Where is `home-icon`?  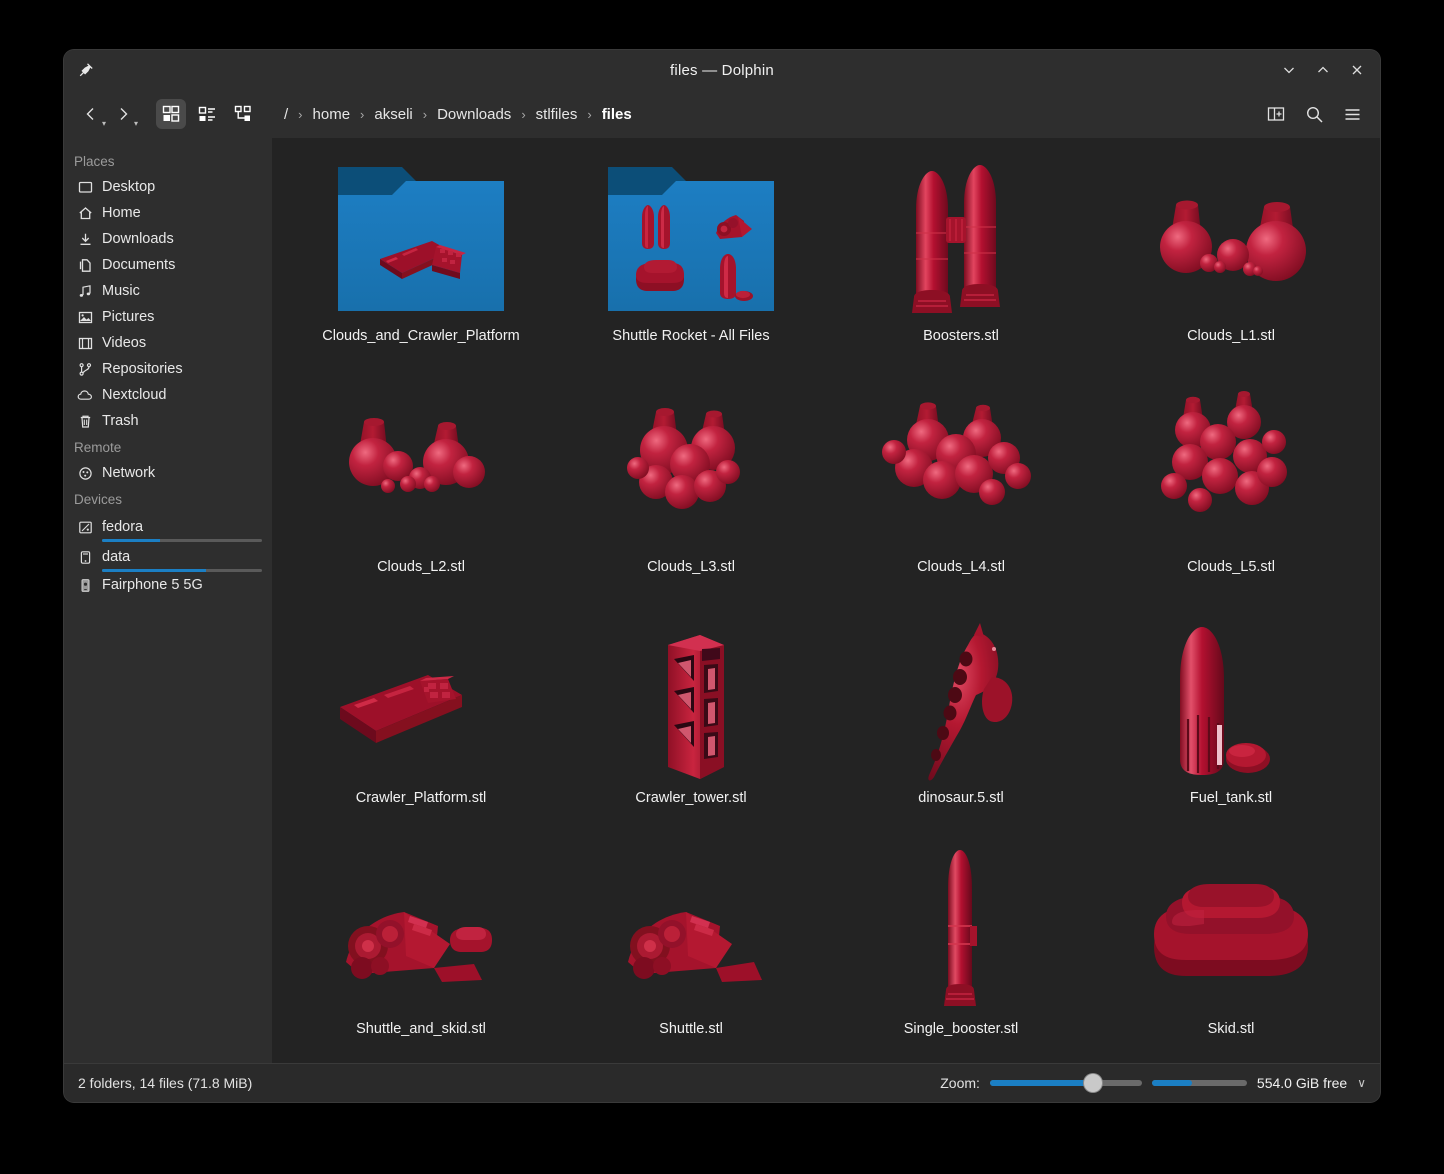
home-icon is located at coordinates (85, 213).